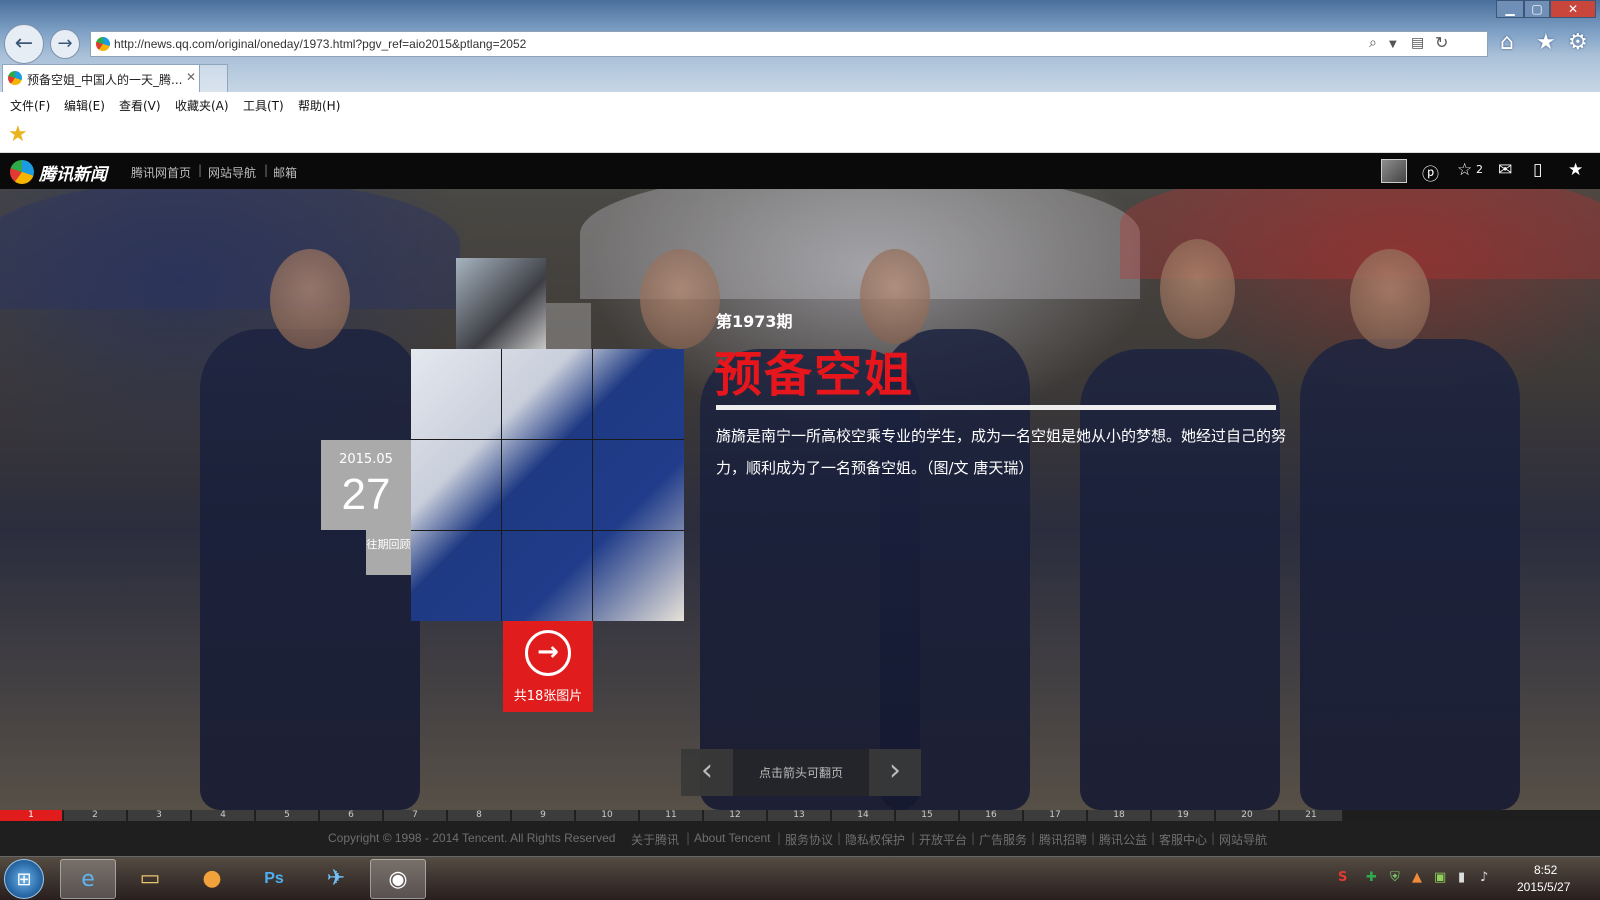 The width and height of the screenshot is (1600, 900). Describe the element at coordinates (801, 772) in the screenshot. I see `page-navigator: ‹ 点击箭头可翻页 ›` at that location.